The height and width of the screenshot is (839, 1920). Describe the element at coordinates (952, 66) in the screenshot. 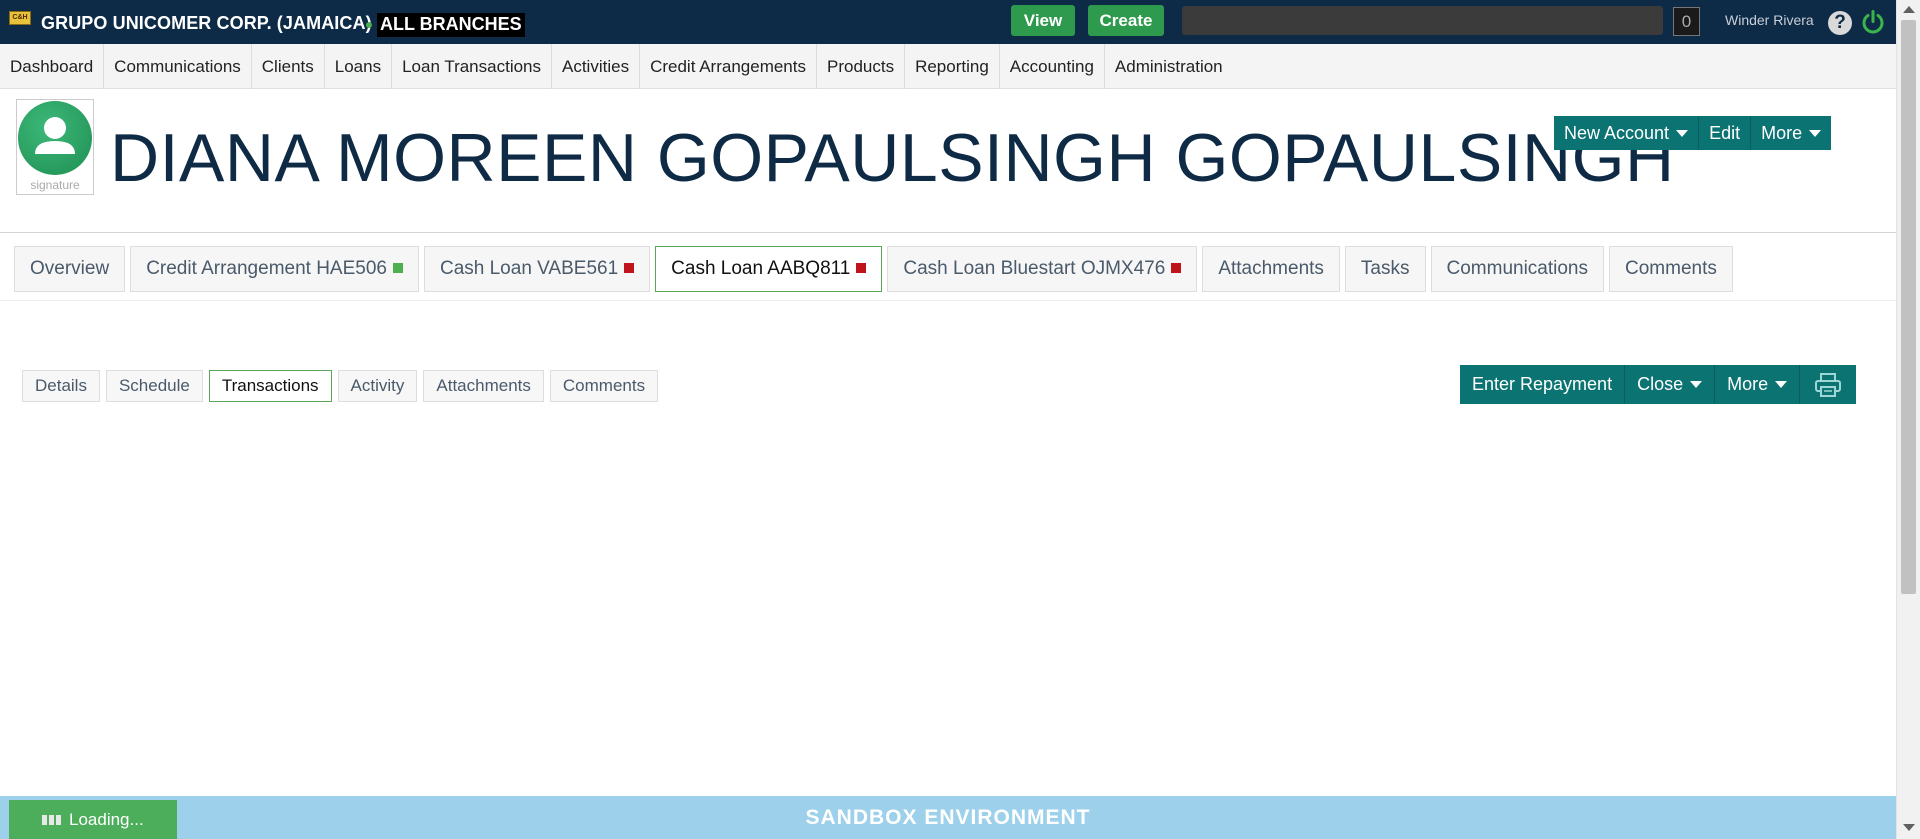

I see `menu-item-reporting: Reporting` at that location.